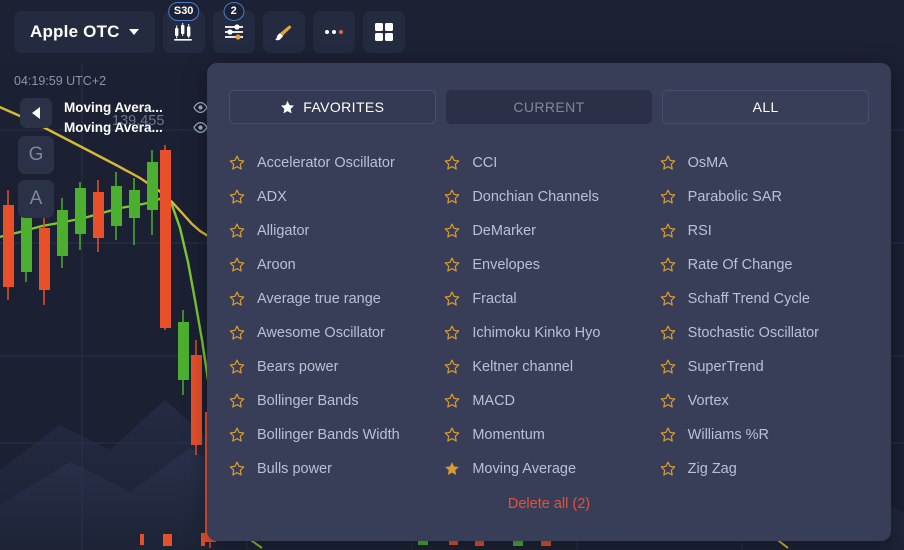 The width and height of the screenshot is (904, 550). What do you see at coordinates (549, 107) in the screenshot?
I see `tab-current: CURRENT` at bounding box center [549, 107].